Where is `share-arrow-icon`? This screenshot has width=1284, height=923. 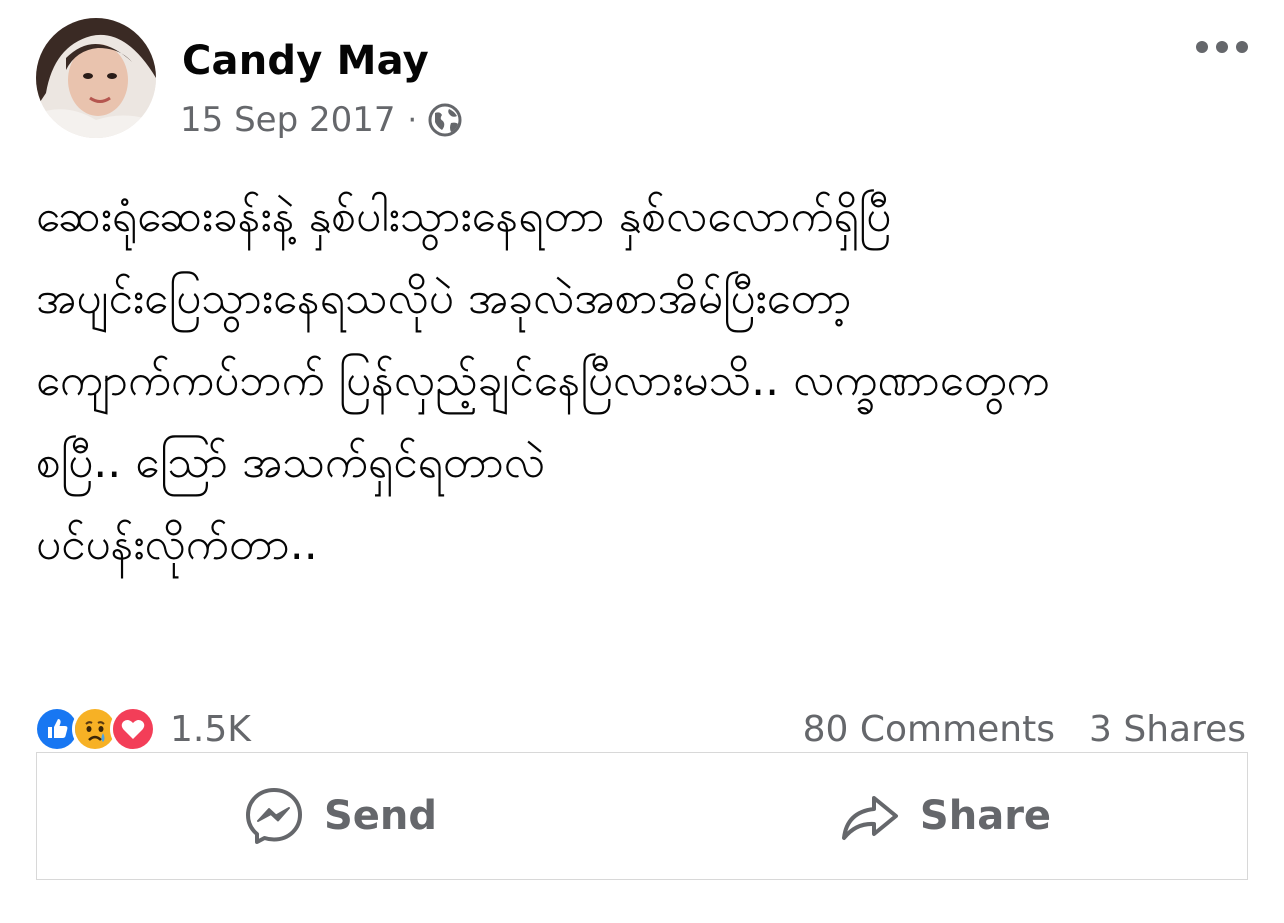
share-arrow-icon is located at coordinates (870, 816).